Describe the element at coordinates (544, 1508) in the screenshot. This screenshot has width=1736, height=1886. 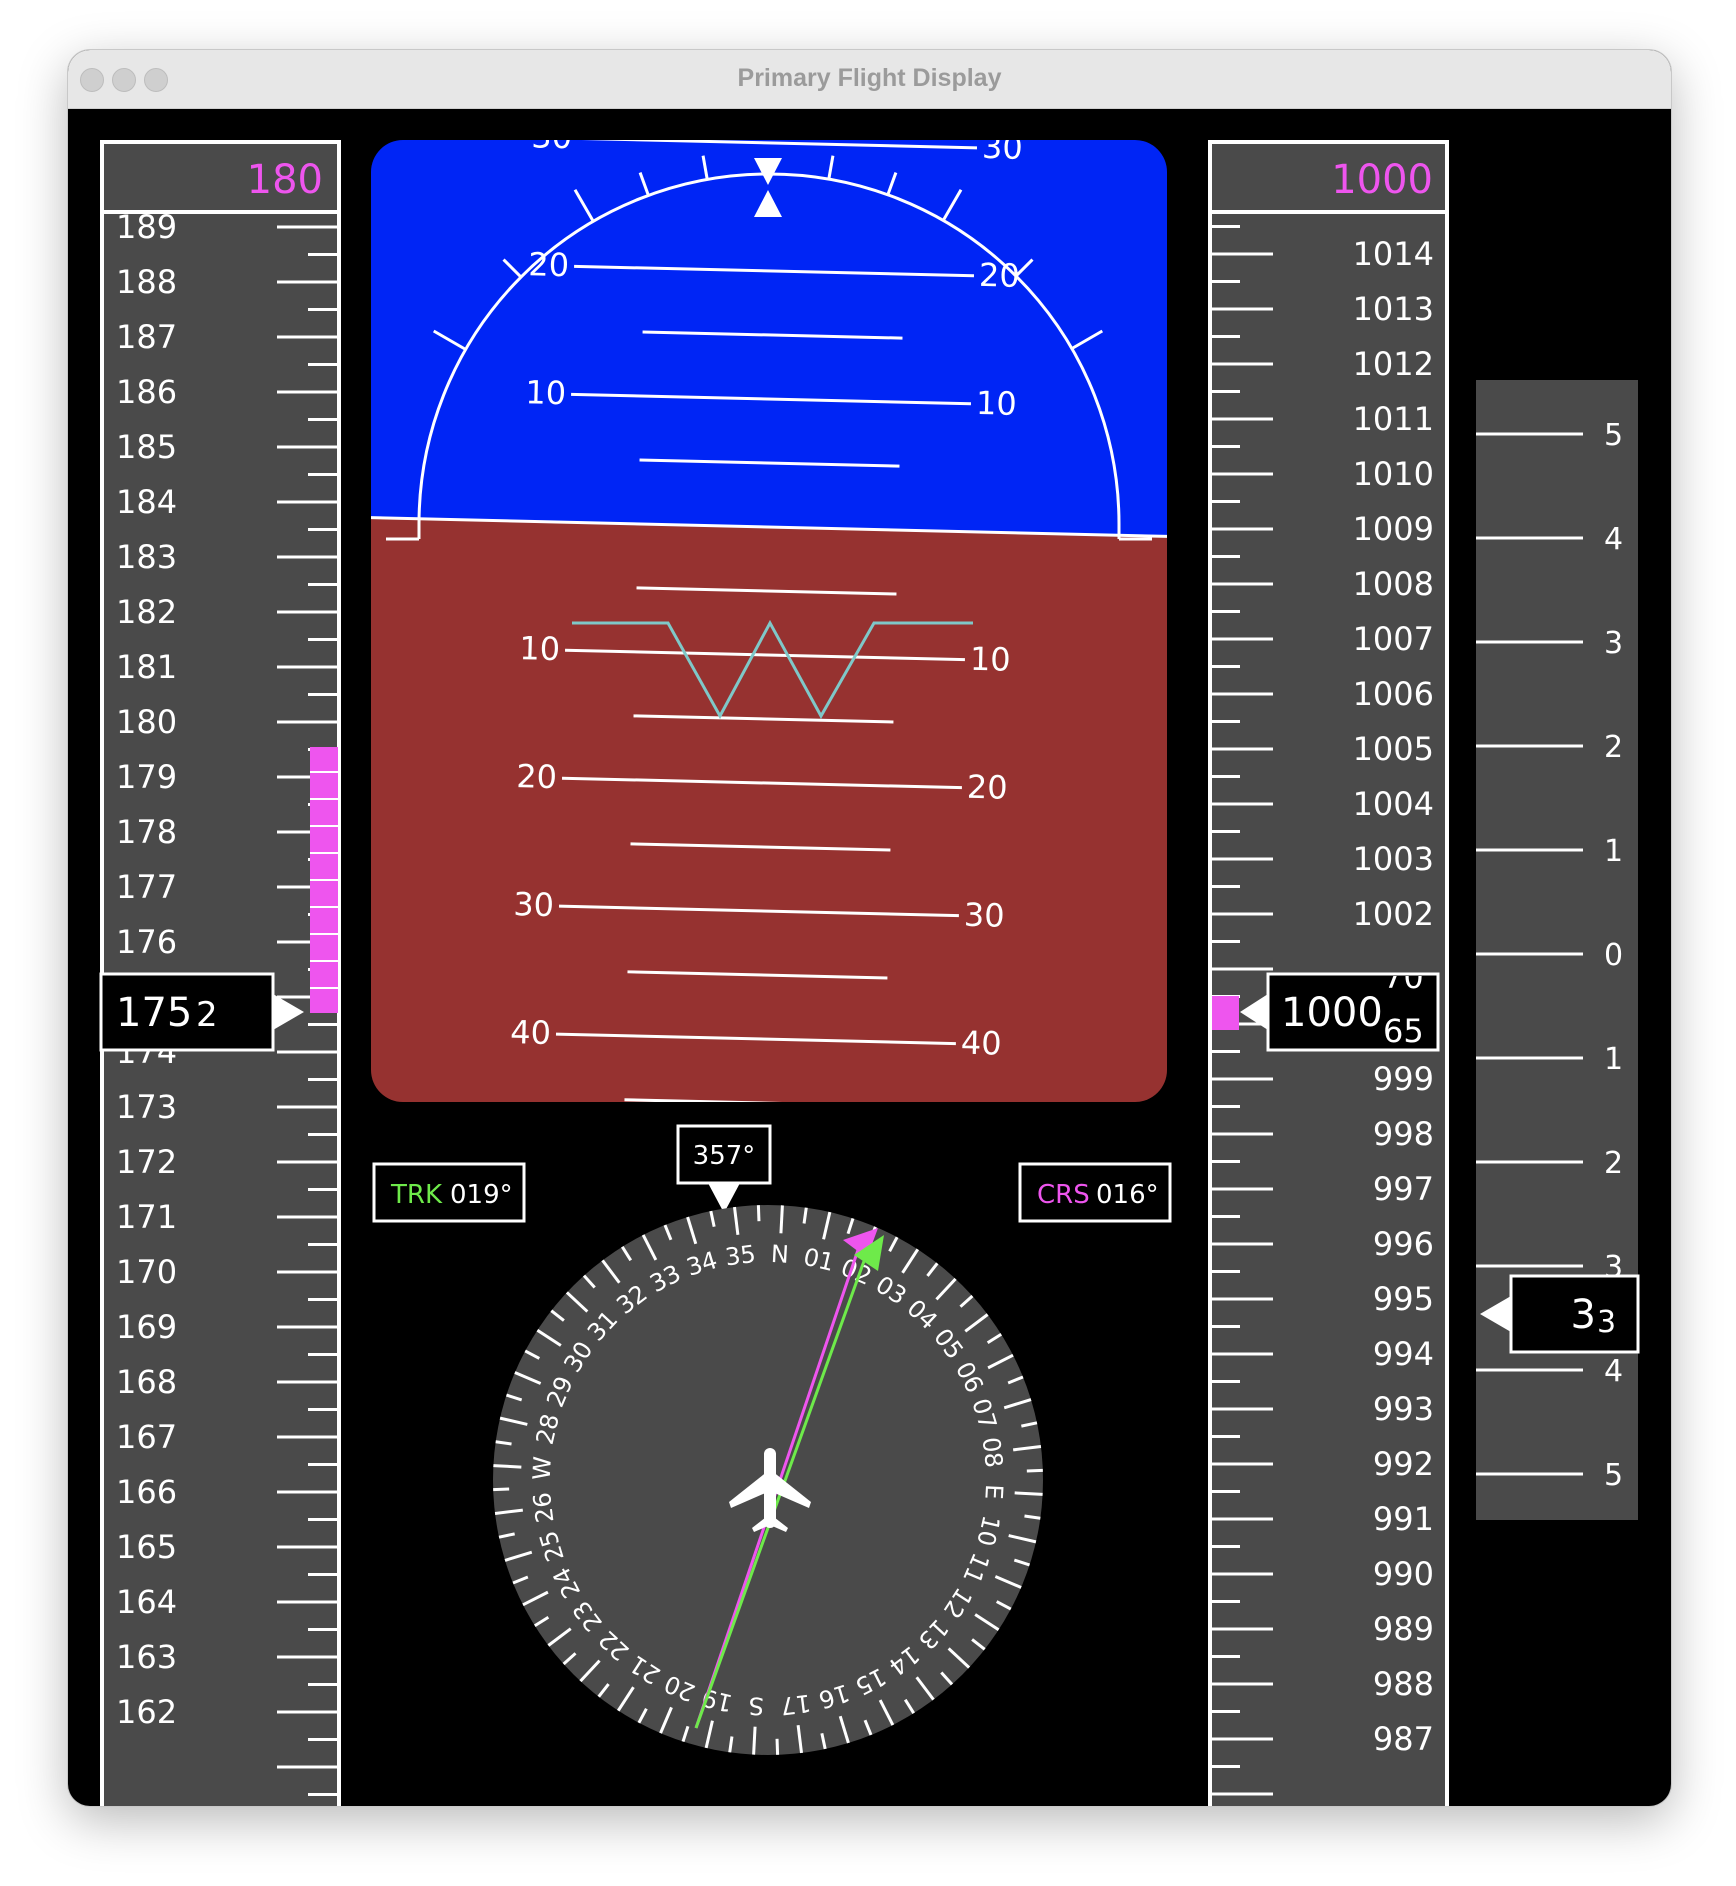
I see `compass-label-26: 26` at that location.